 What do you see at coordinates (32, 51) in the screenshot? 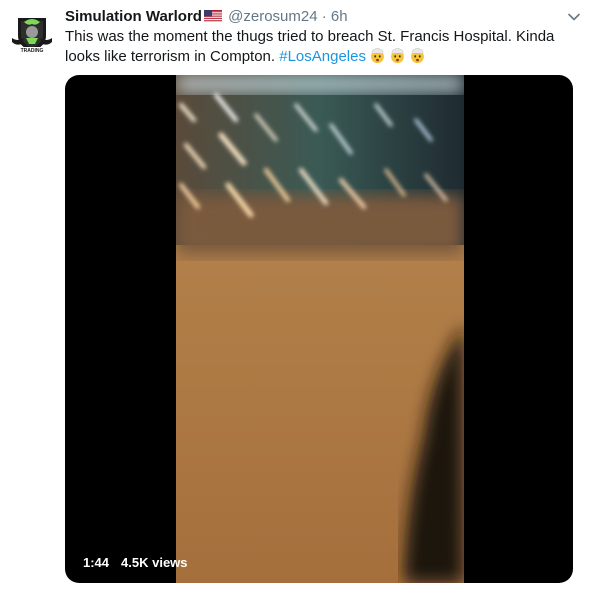
I see `avatar-text: TRADING` at bounding box center [32, 51].